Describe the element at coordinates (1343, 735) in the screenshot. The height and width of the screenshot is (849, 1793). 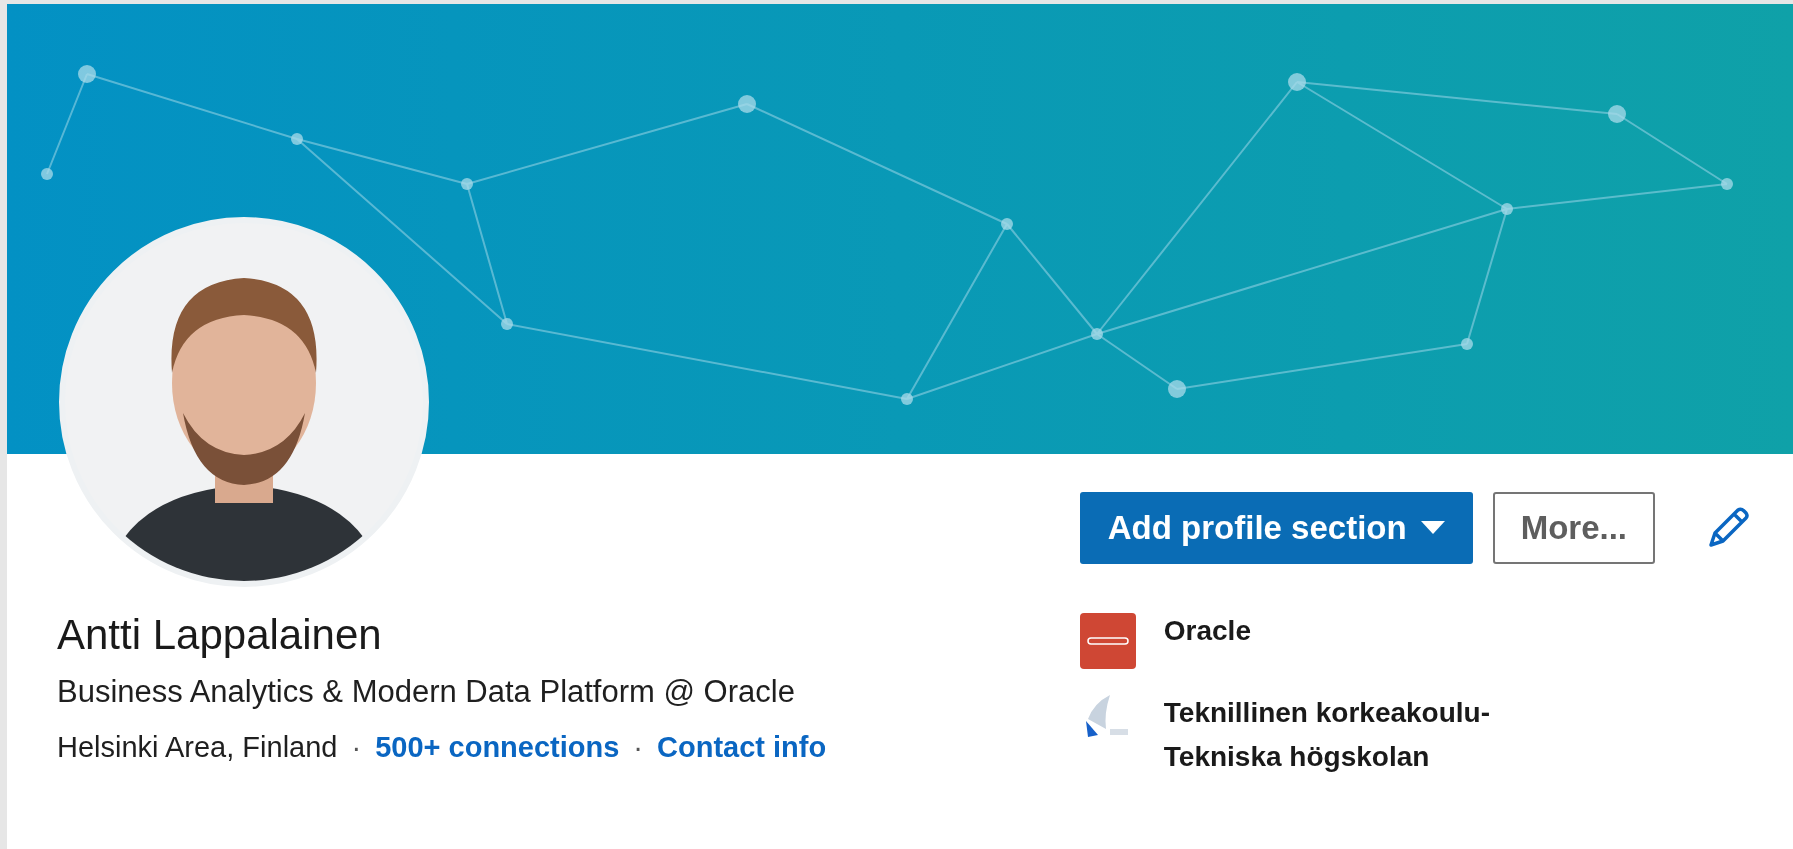
I see `school-name: Teknillinen korkeakoulu-Tekniska högskolan` at that location.